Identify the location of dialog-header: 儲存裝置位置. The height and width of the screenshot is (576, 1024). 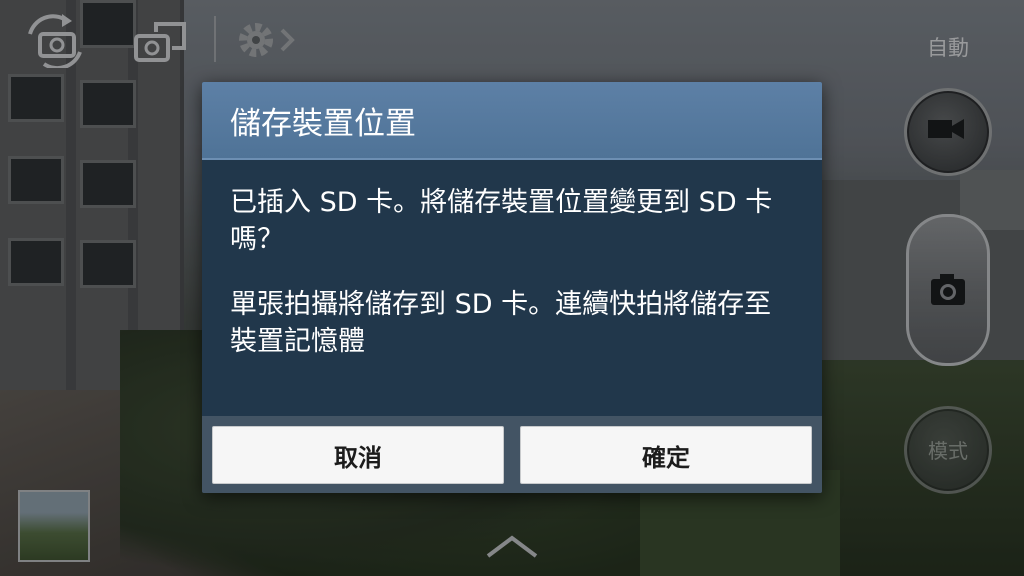
(512, 121).